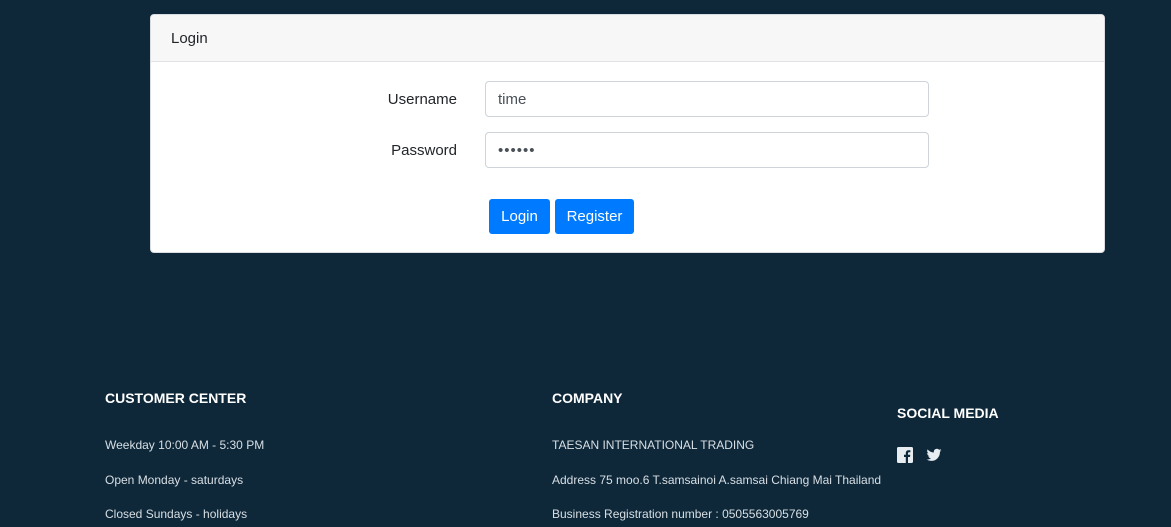 Image resolution: width=1171 pixels, height=527 pixels. Describe the element at coordinates (176, 514) in the screenshot. I see `customer-center-line: Closed Sundays - holidays` at that location.